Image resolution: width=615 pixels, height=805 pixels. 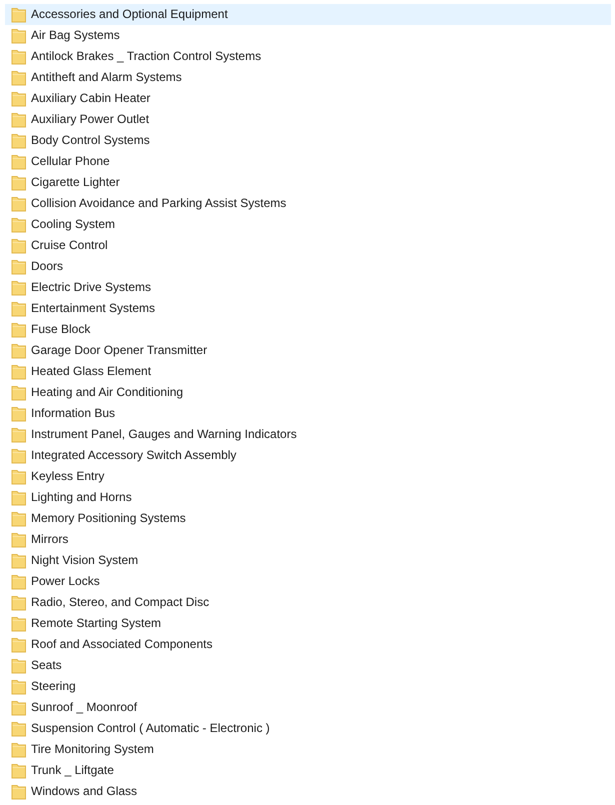 What do you see at coordinates (308, 140) in the screenshot?
I see `folder-item: Body Control Systems` at bounding box center [308, 140].